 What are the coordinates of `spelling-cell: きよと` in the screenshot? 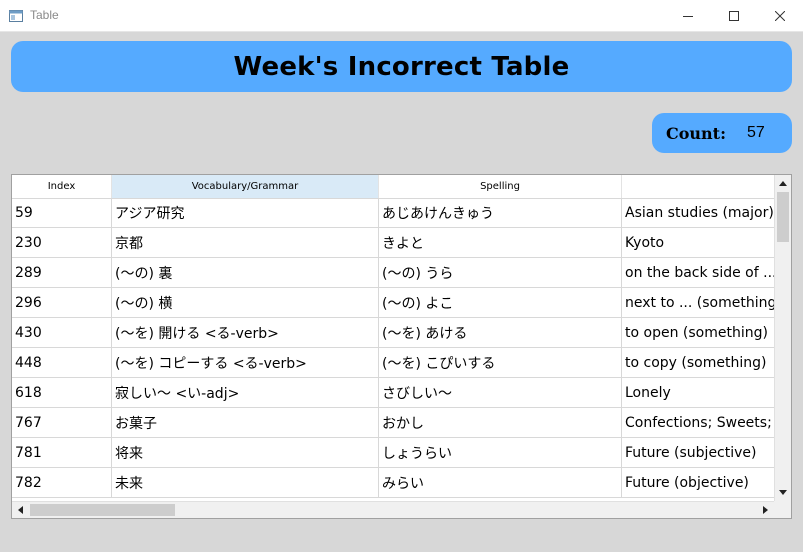 It's located at (500, 243).